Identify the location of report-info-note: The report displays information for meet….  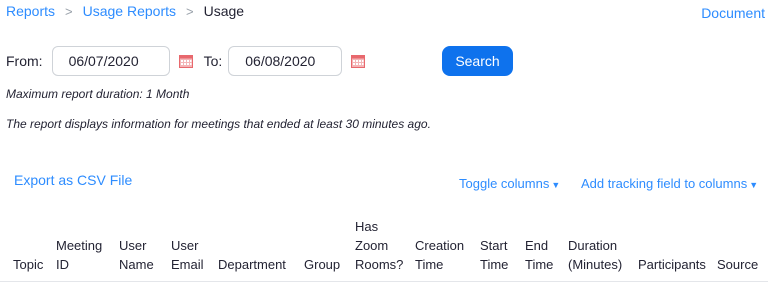
(218, 124).